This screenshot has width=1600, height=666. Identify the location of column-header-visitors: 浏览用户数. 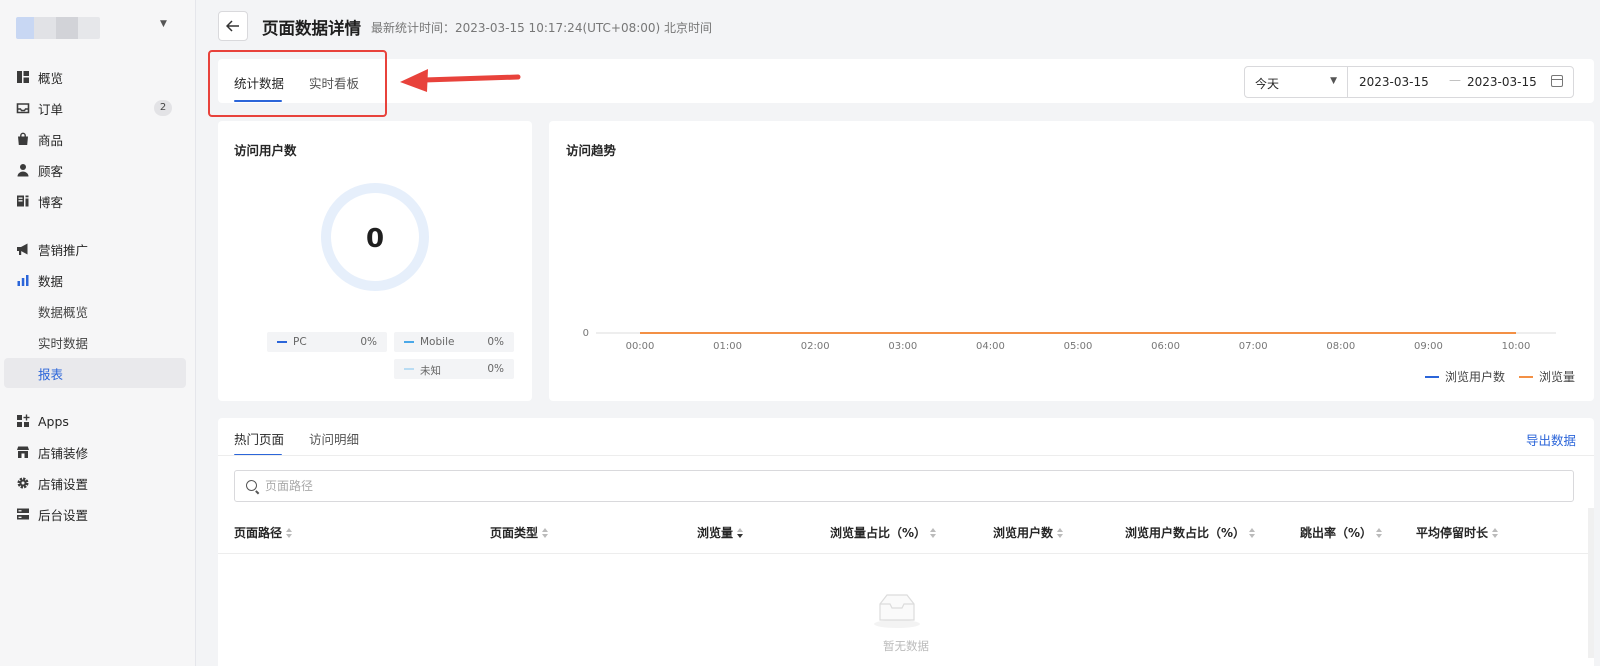
(1029, 532).